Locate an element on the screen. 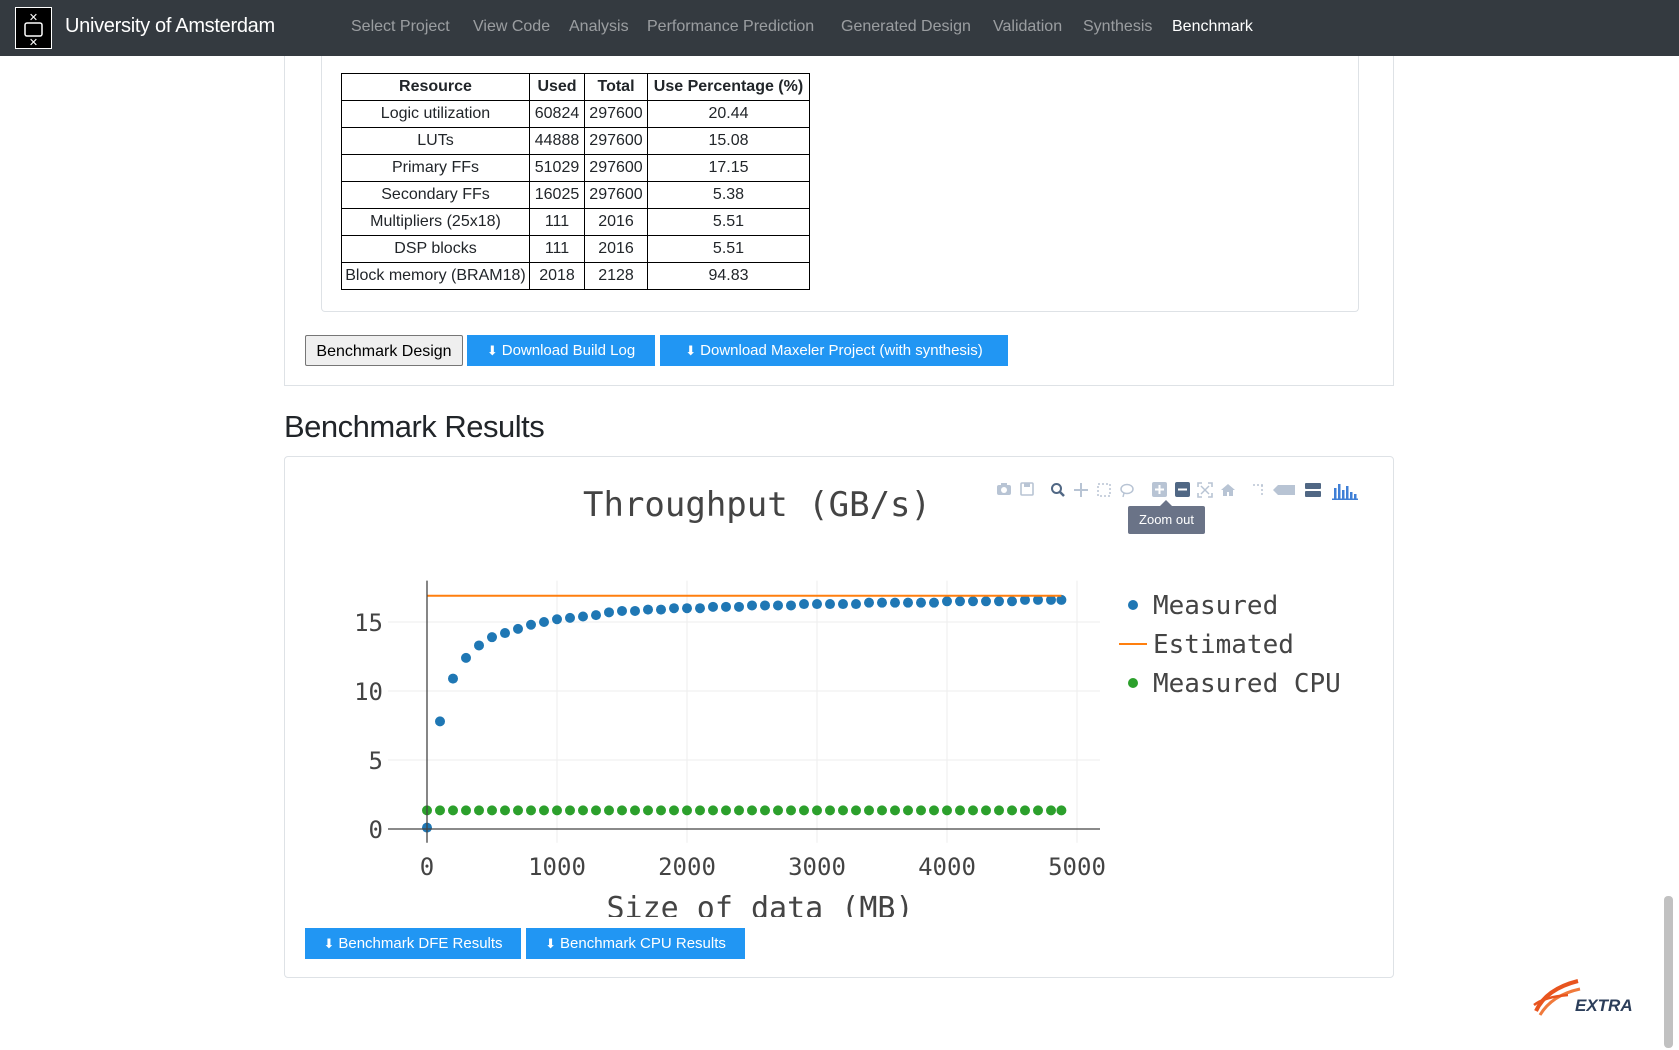 The width and height of the screenshot is (1679, 1050). university-logo: ✕ ✕ is located at coordinates (33, 28).